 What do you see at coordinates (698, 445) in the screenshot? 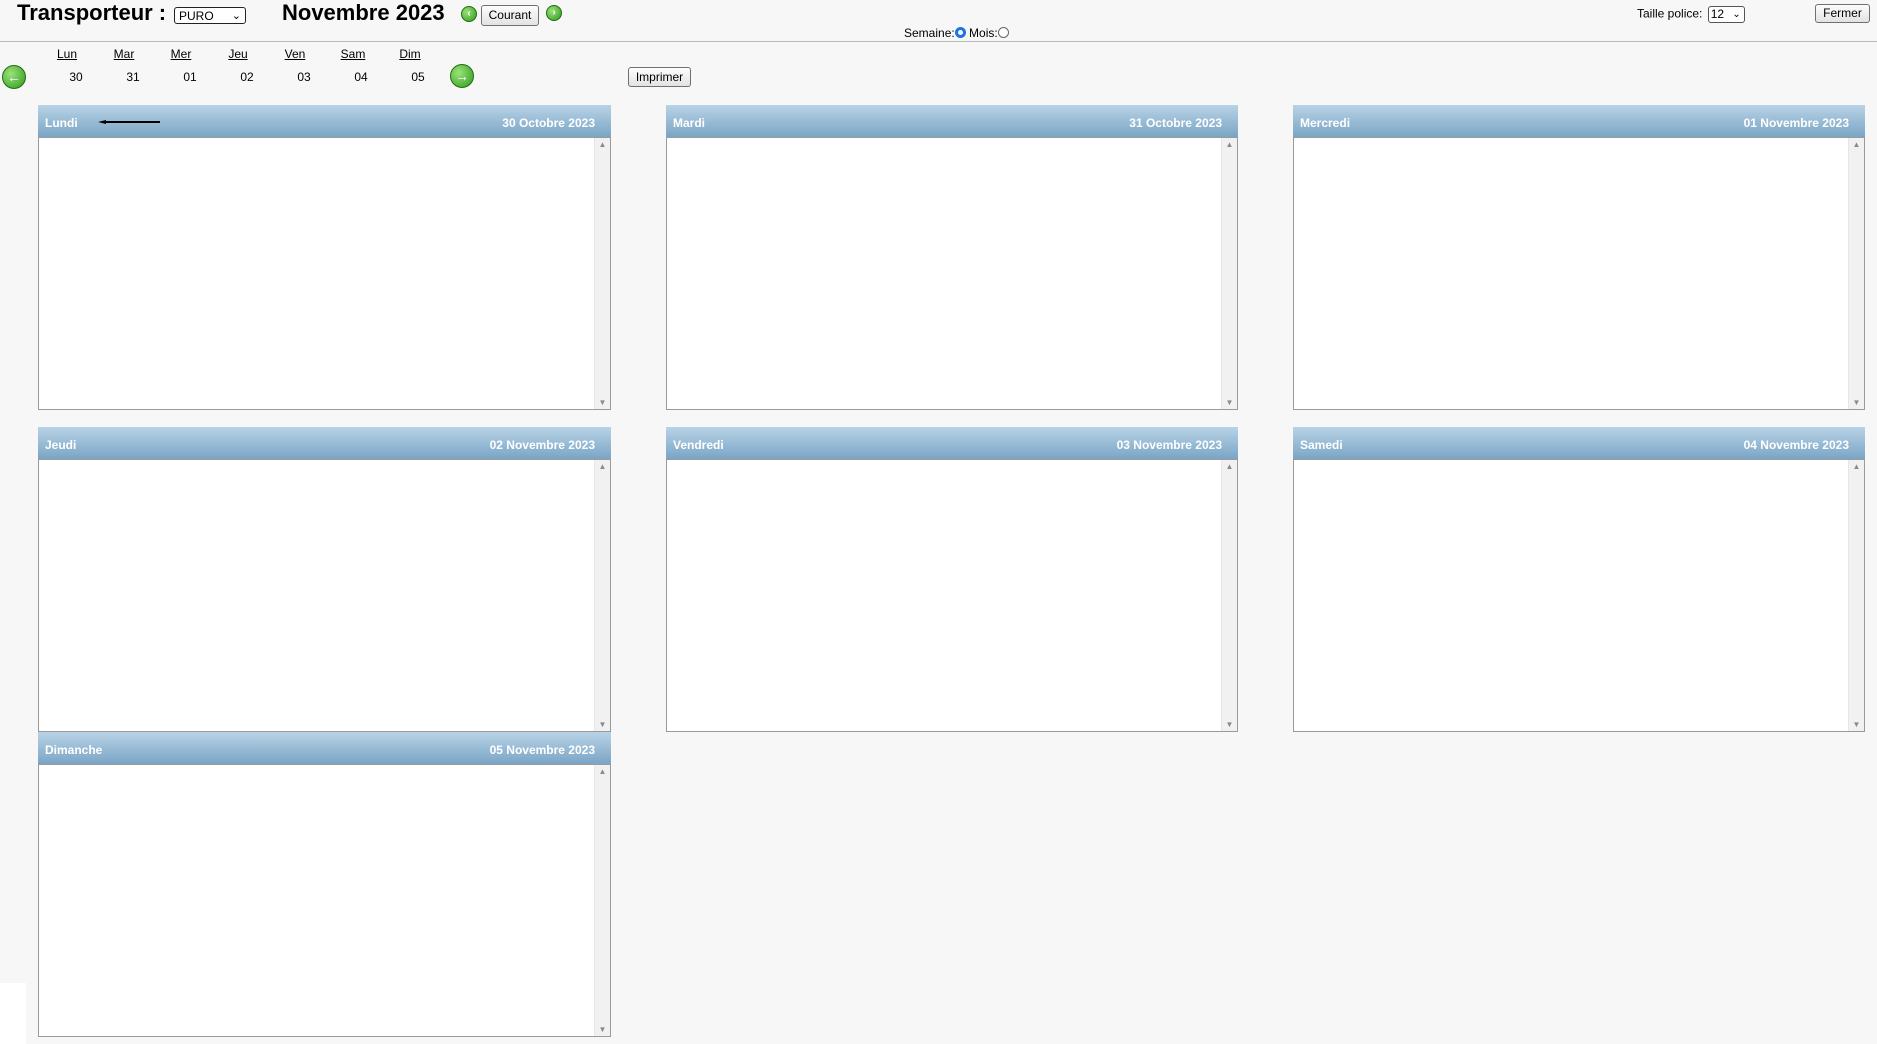
I see `panel-day: Vendredi` at bounding box center [698, 445].